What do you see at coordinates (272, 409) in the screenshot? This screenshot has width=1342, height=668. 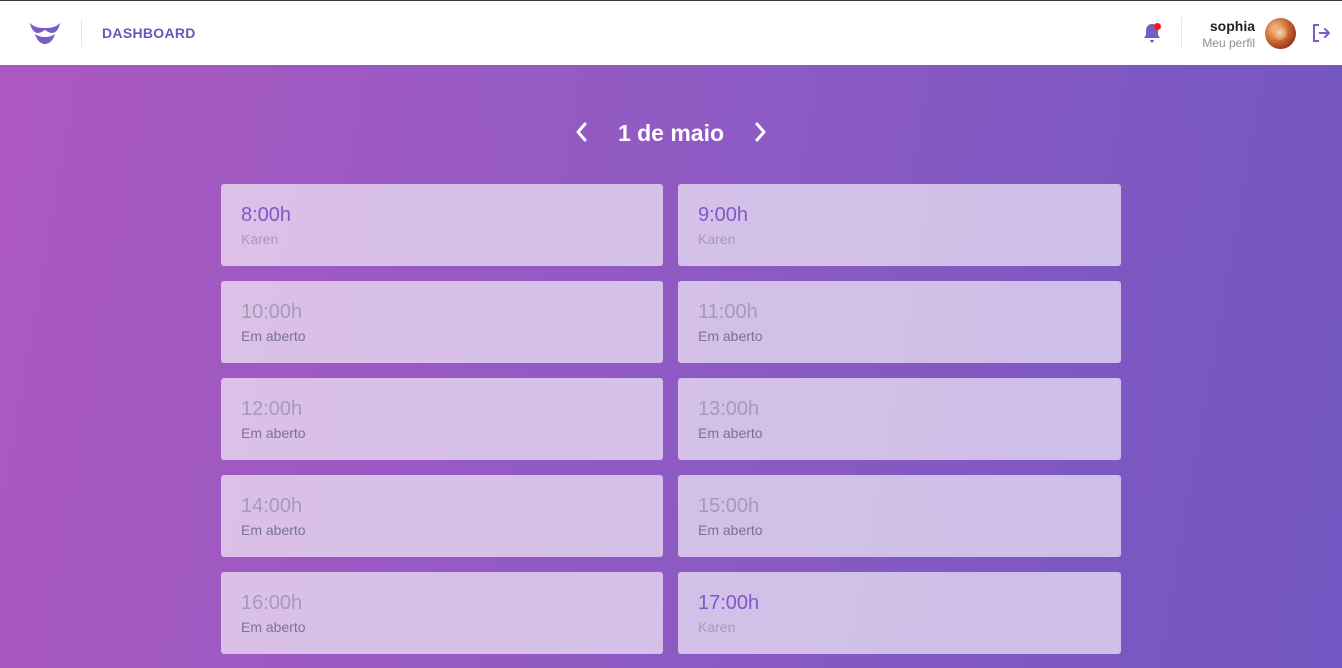 I see `slot-time: 12:00h` at bounding box center [272, 409].